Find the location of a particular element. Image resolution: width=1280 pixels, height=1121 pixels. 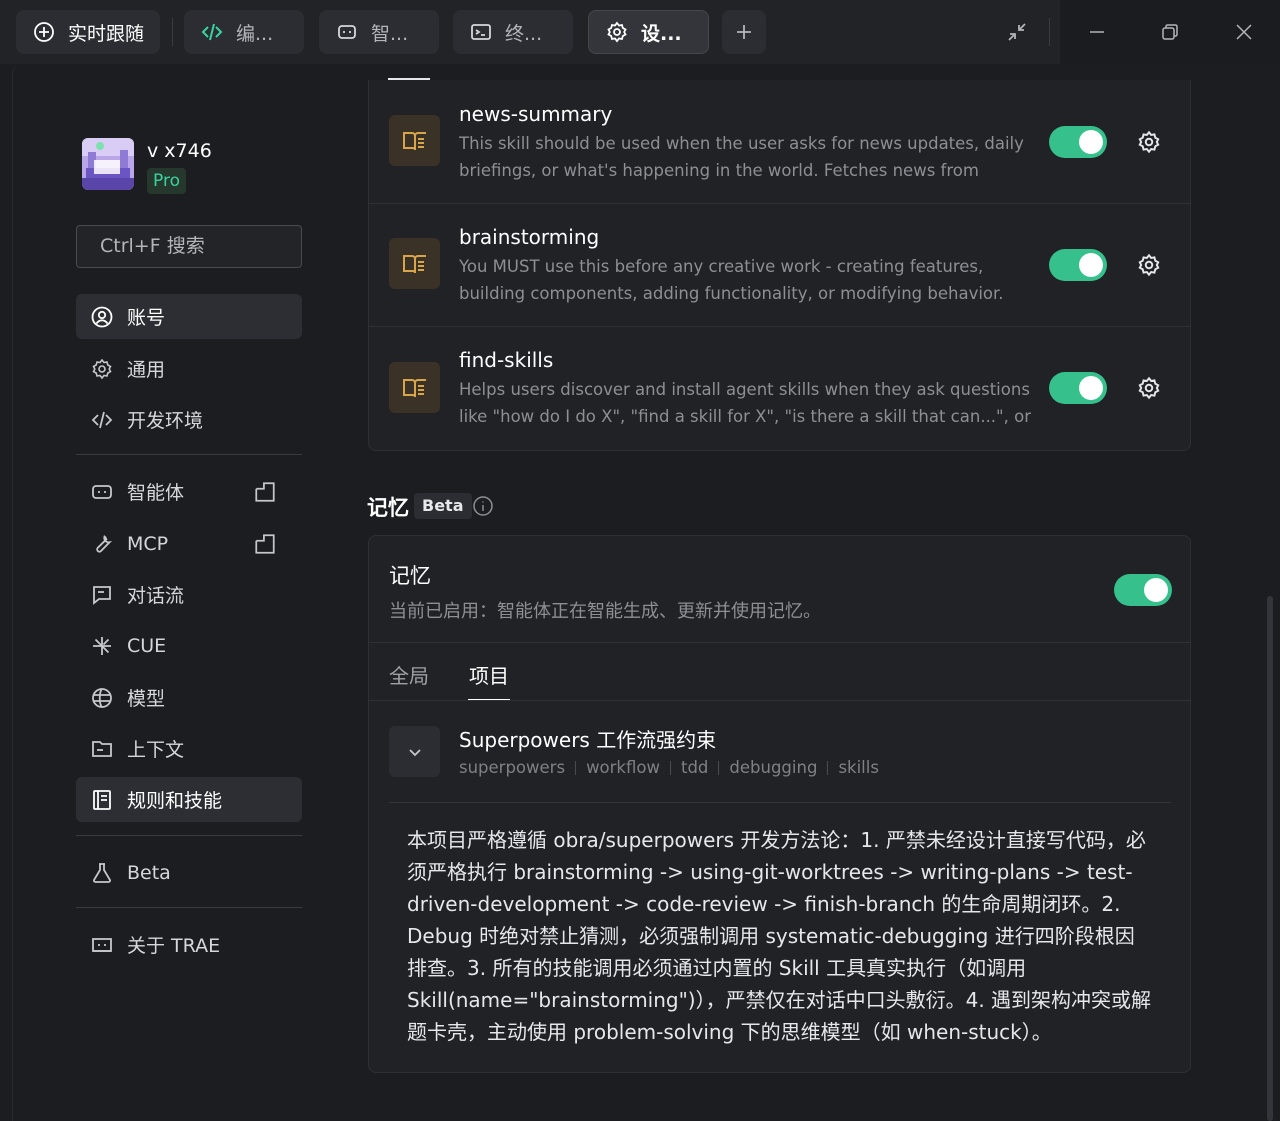

sidebar-item-label: CUE is located at coordinates (147, 645).